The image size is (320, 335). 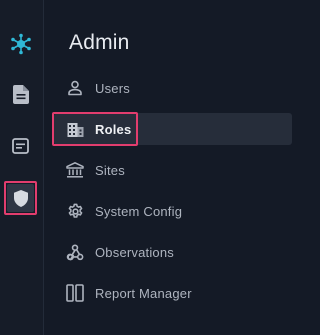 I want to click on menu-item-roles: Roles, so click(x=173, y=129).